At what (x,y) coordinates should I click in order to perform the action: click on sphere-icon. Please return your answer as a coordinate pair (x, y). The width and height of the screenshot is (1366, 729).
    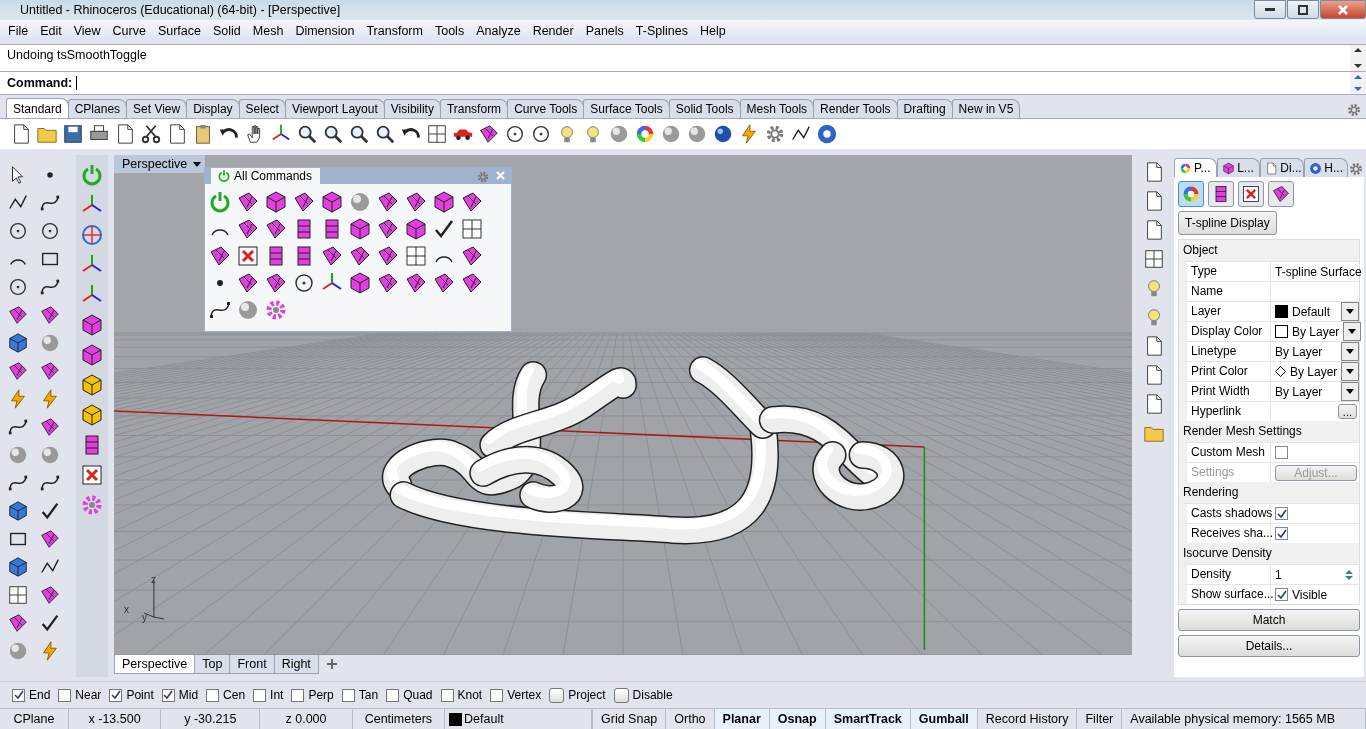
    Looking at the image, I should click on (723, 134).